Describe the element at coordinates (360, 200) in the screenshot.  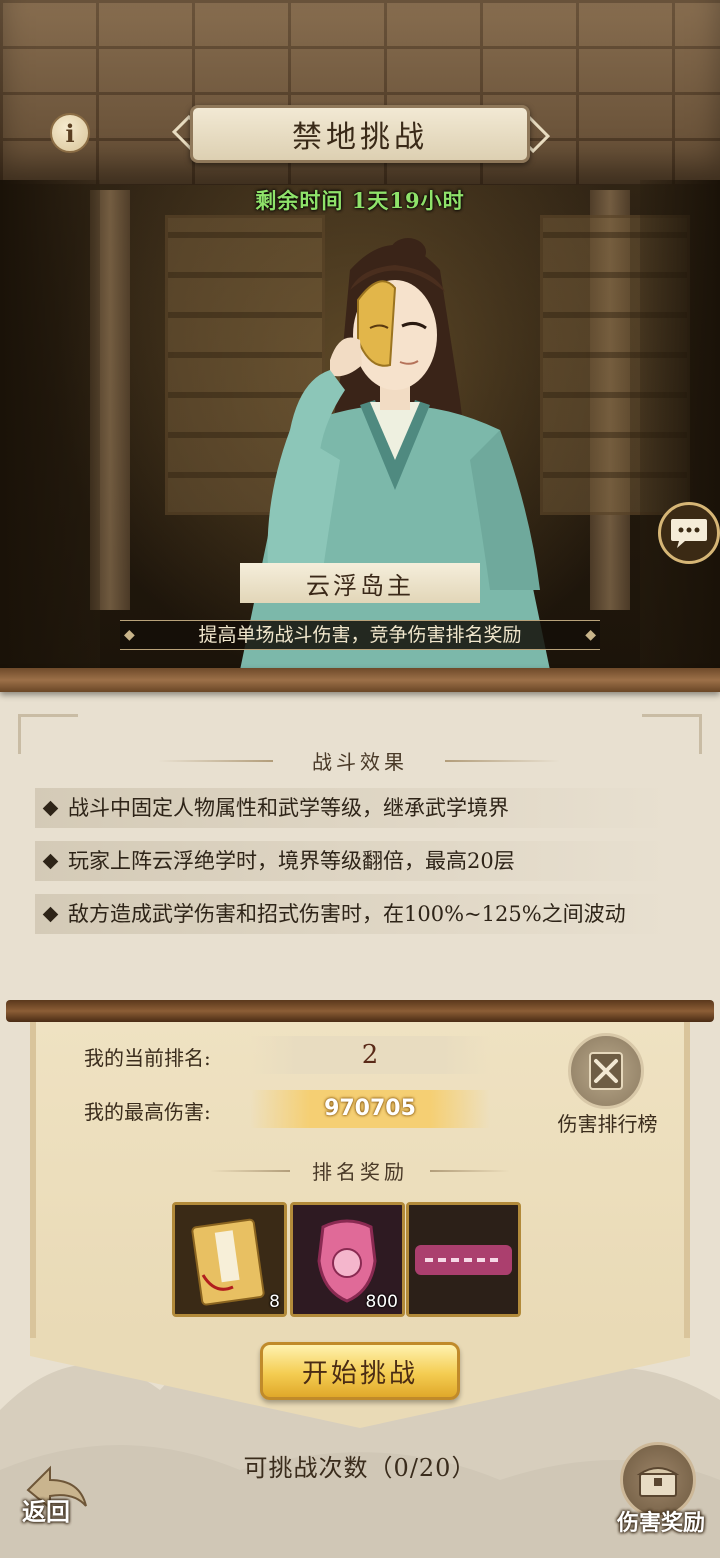
I see `remaining-time: 剩余时间 1天19小时` at that location.